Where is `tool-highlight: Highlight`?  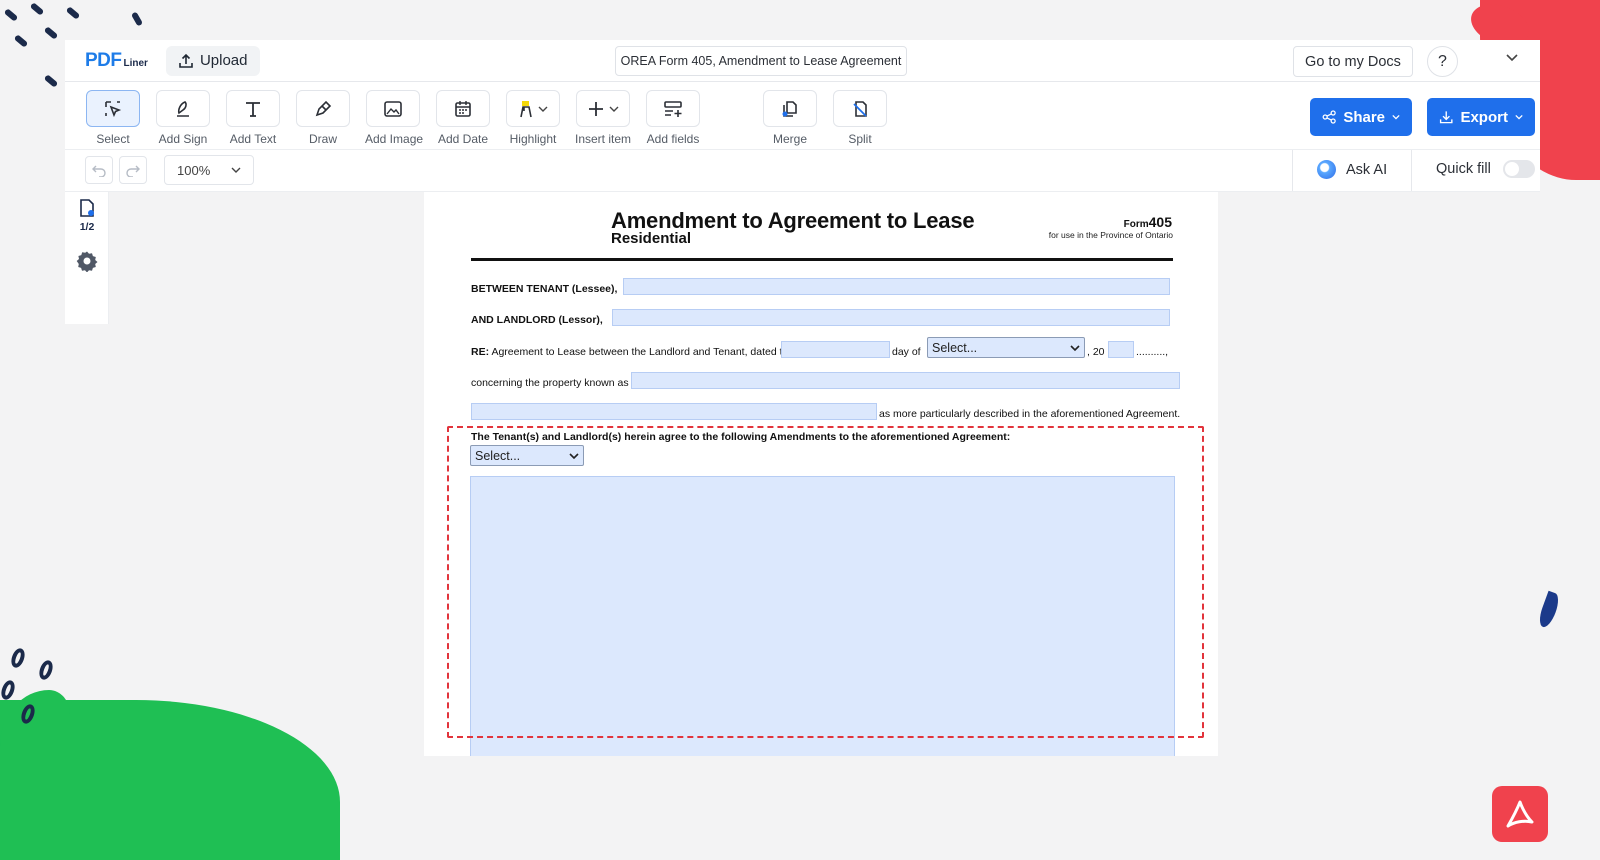
tool-highlight: Highlight is located at coordinates (533, 118).